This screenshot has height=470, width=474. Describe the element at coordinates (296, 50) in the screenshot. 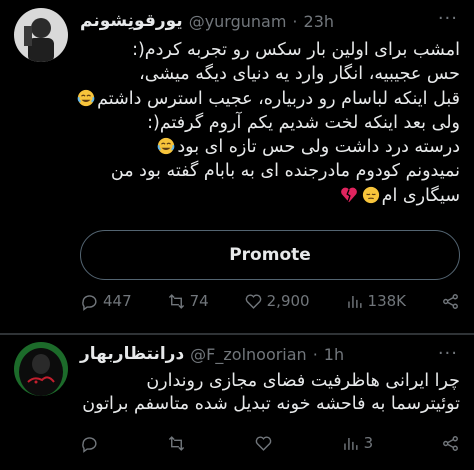

I see `tweet-line: امشب برای اولین بار سکس رو تجربه کردم(:` at that location.